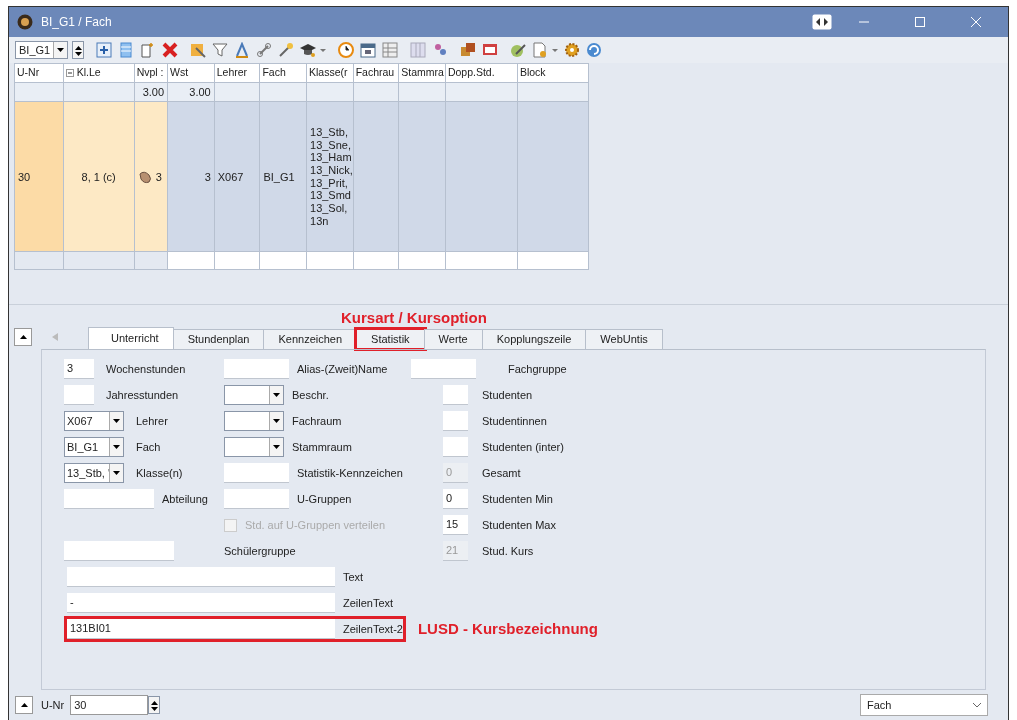  What do you see at coordinates (69, 73) in the screenshot?
I see `collapse-icon` at bounding box center [69, 73].